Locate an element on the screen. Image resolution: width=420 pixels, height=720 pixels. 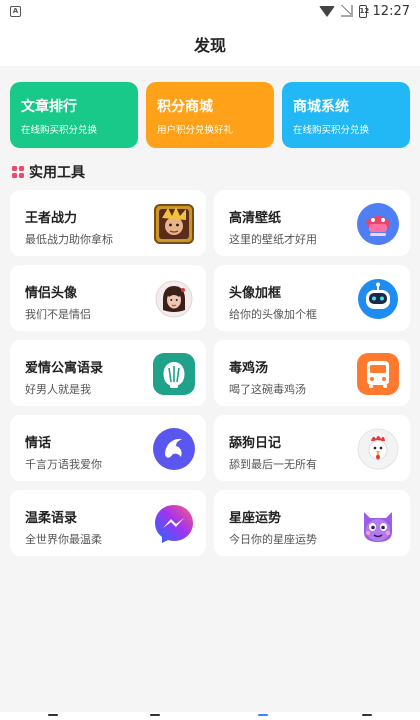
status-bar: A 12 12:27 is located at coordinates (210, 11).